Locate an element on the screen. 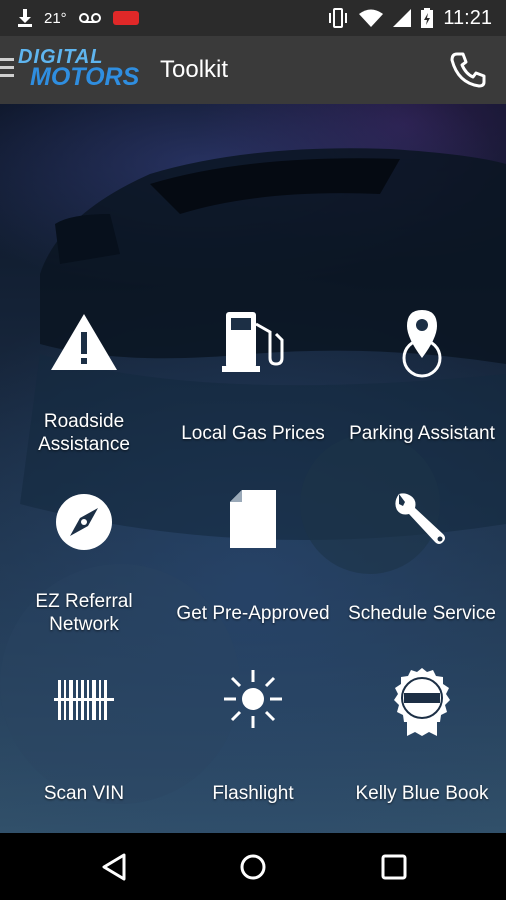  clock-text: 11:21 is located at coordinates (467, 17).